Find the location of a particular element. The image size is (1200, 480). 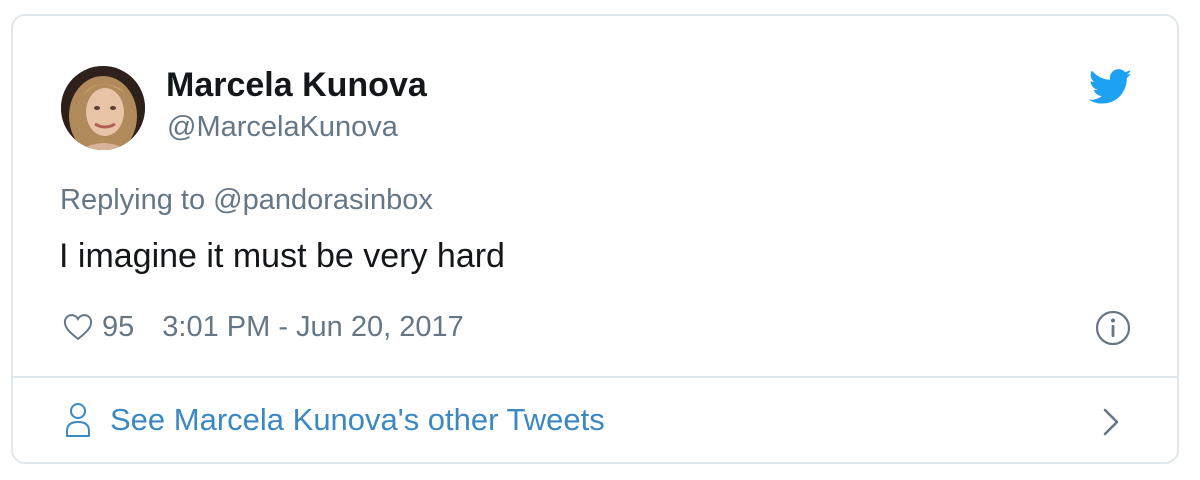

author-name: Marcela Kunova is located at coordinates (296, 85).